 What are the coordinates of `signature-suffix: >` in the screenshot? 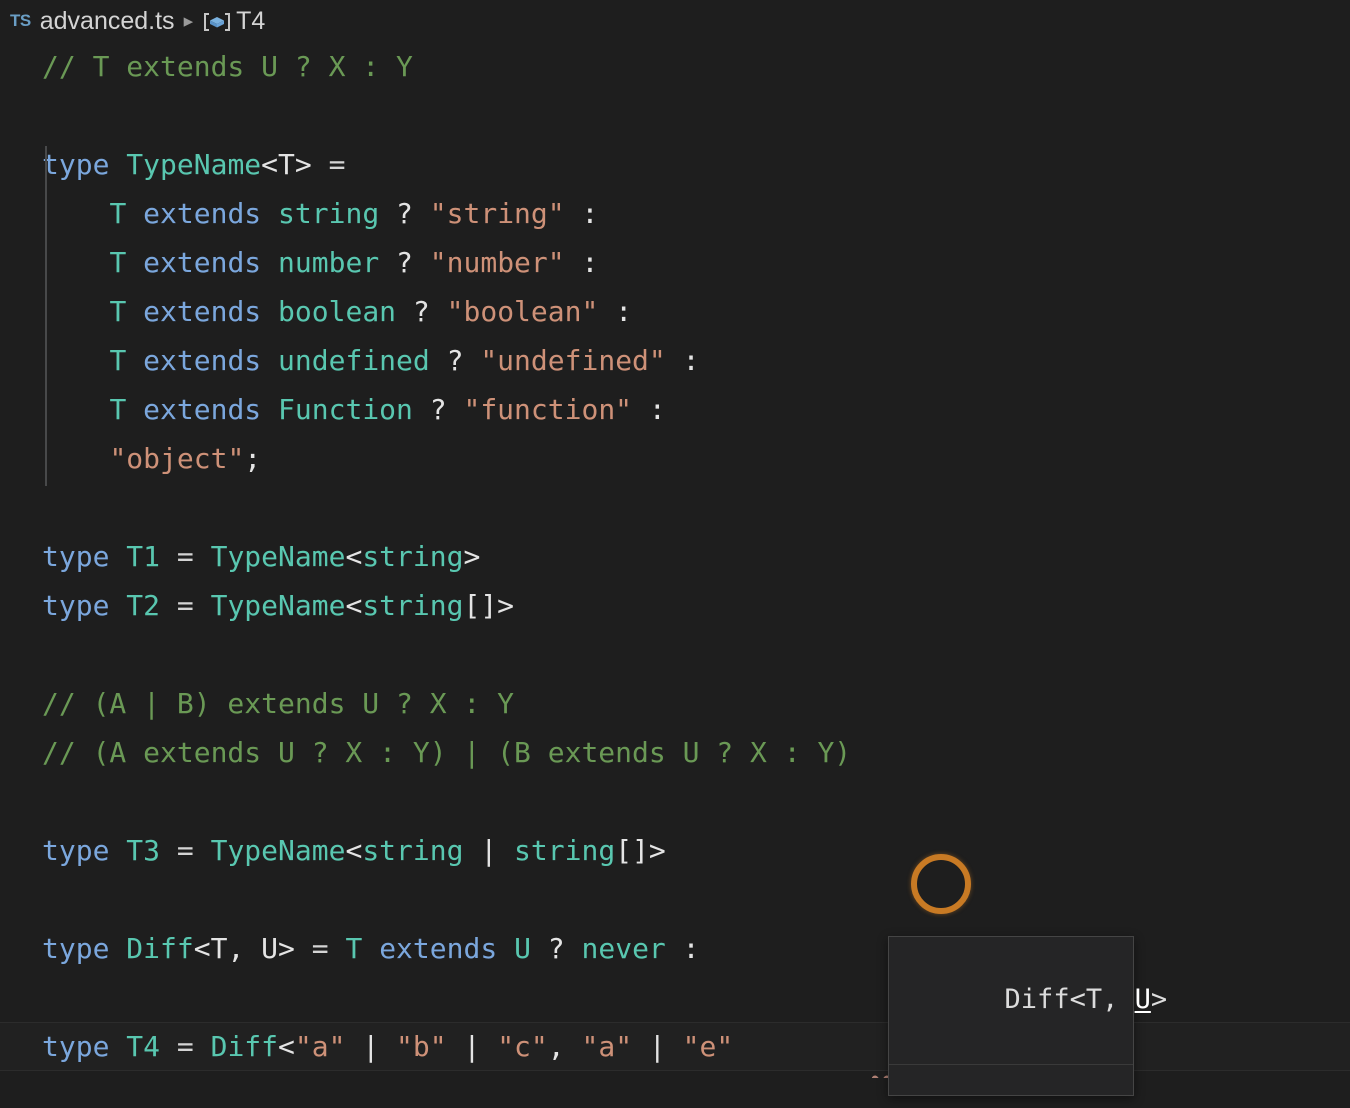 It's located at (1159, 999).